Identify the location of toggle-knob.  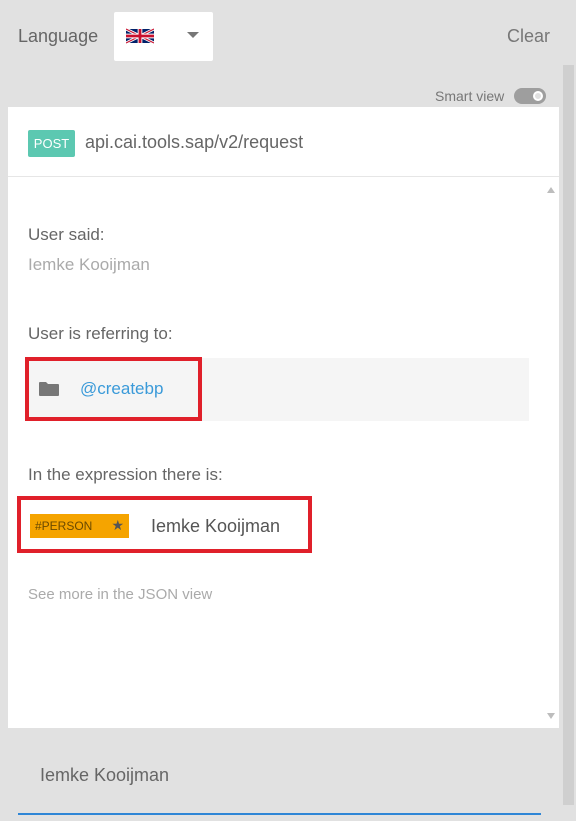
(538, 96).